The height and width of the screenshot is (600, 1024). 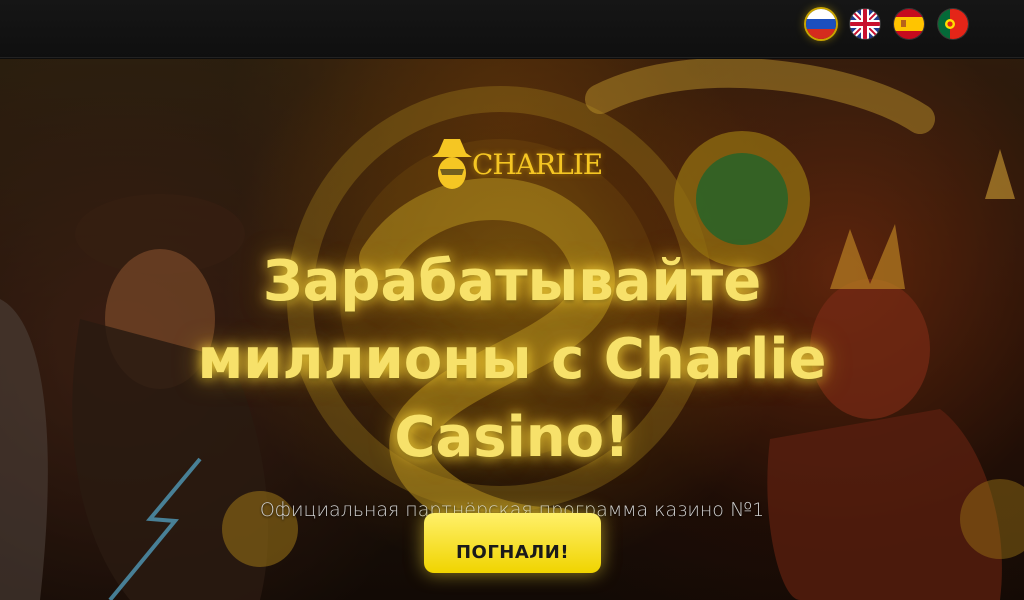 What do you see at coordinates (887, 24) in the screenshot?
I see `language-switcher` at bounding box center [887, 24].